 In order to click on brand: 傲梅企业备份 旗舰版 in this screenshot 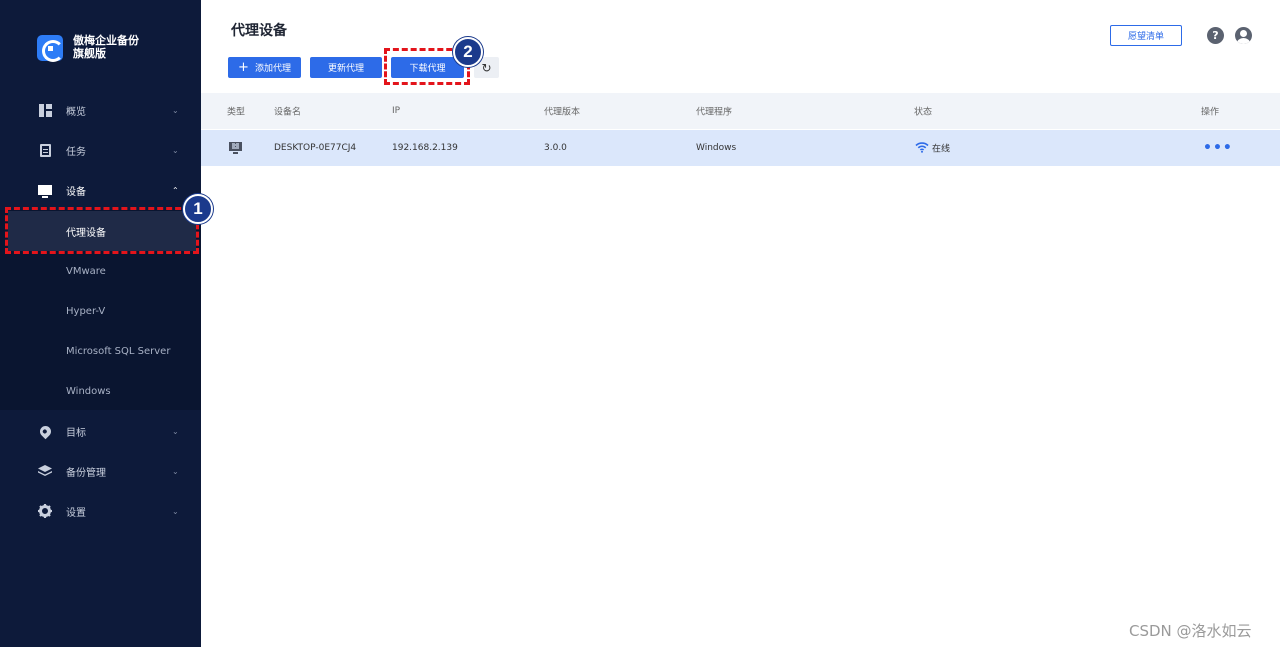, I will do `click(88, 48)`.